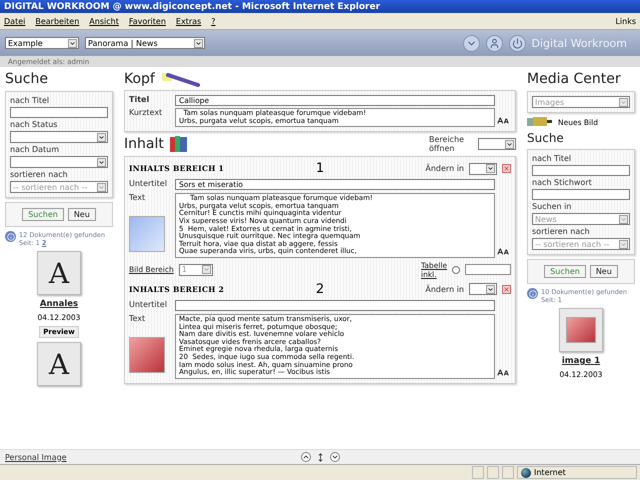 The width and height of the screenshot is (640, 480). I want to click on dropdown: Example, so click(42, 43).